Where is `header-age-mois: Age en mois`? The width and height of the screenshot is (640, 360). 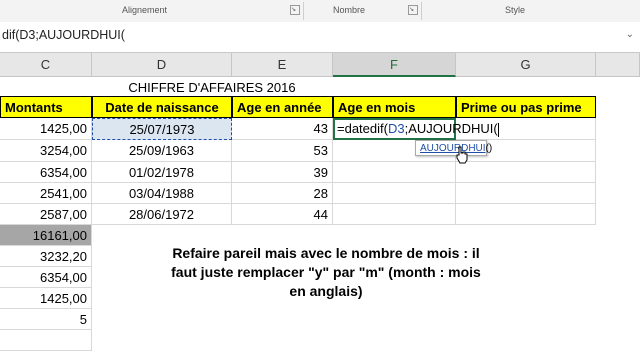 header-age-mois: Age en mois is located at coordinates (394, 107).